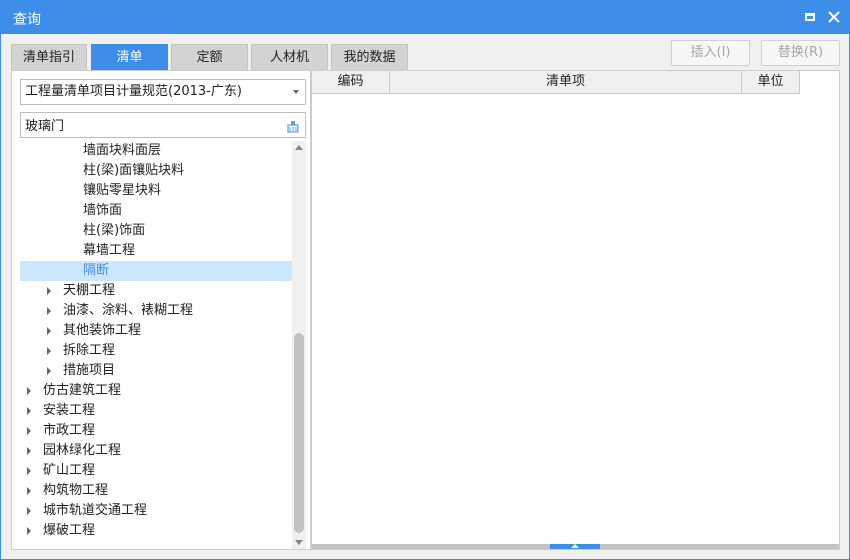 The height and width of the screenshot is (560, 850). I want to click on tree-item-label: 爆破工程, so click(69, 530).